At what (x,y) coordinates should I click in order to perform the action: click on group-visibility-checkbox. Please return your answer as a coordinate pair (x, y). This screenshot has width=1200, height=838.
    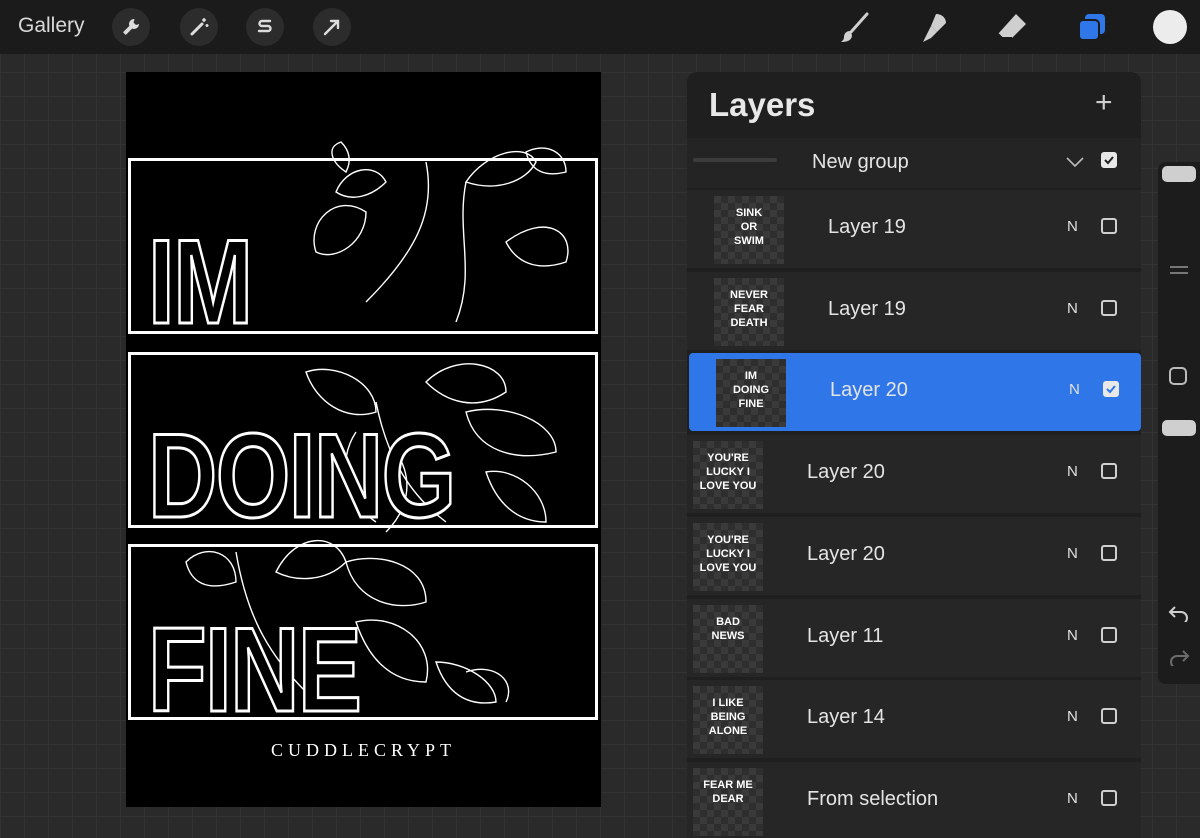
    Looking at the image, I should click on (1109, 160).